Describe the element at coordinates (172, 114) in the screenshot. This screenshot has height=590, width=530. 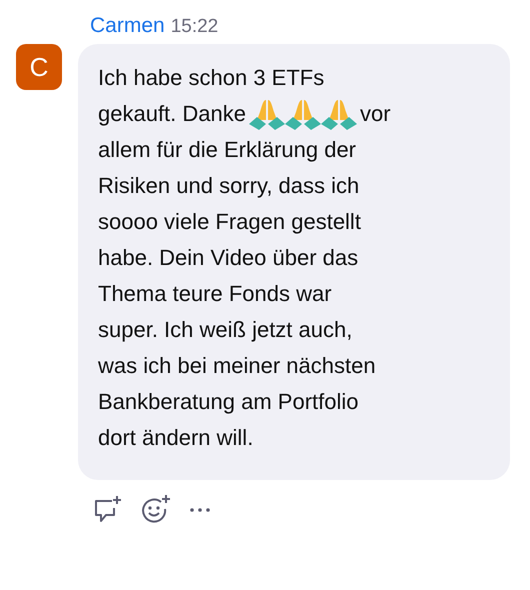
I see `message-text: gekauft. Danke` at that location.